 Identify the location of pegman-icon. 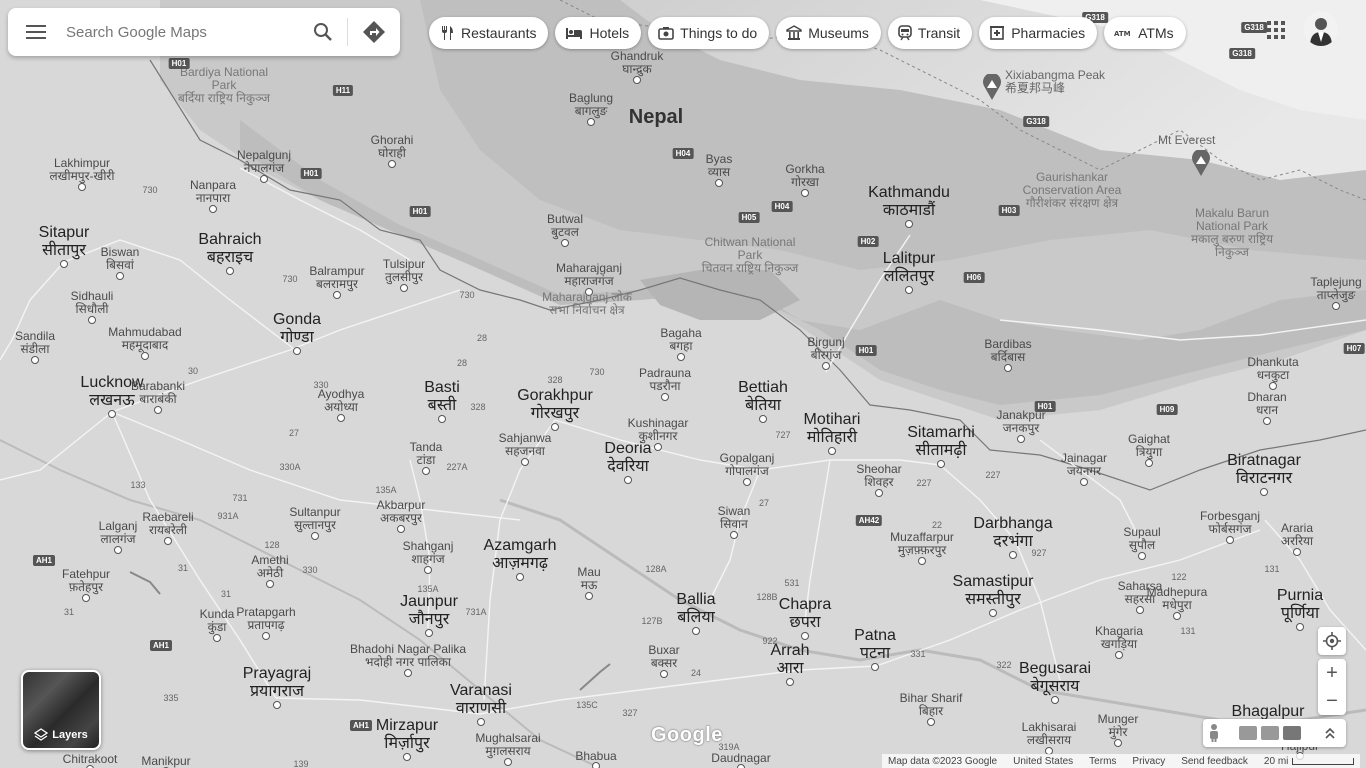
(1214, 733).